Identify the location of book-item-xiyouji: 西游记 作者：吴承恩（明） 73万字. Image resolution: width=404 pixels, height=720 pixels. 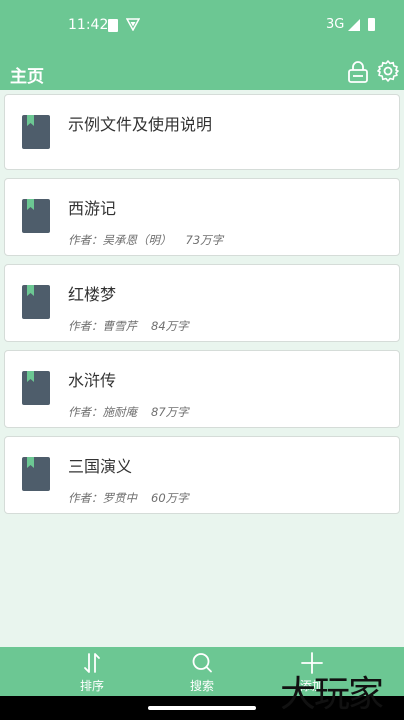
(202, 217).